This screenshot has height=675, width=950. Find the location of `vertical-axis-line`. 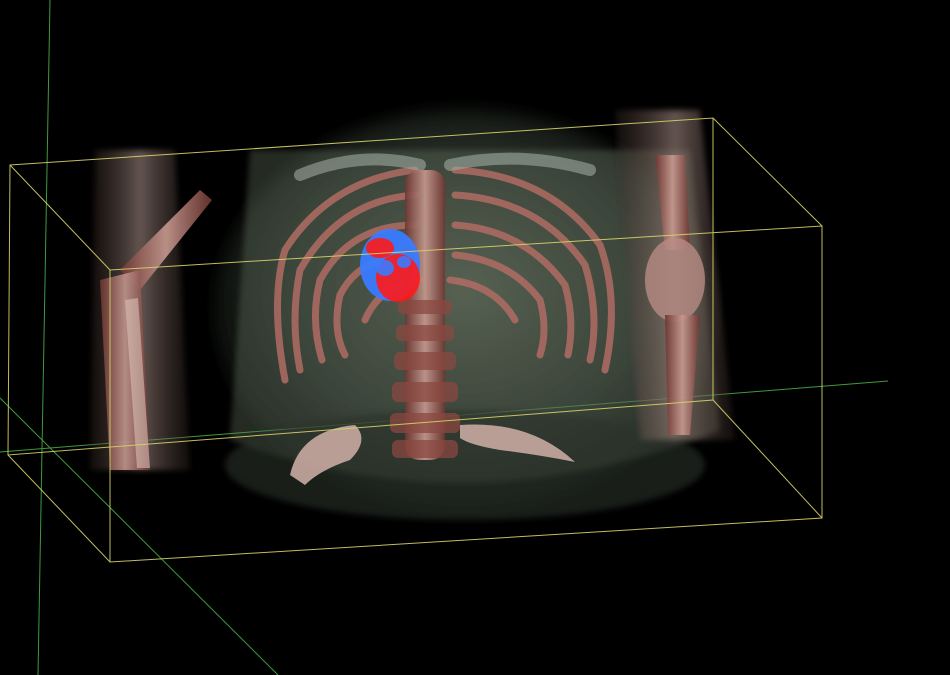

vertical-axis-line is located at coordinates (44, 337).